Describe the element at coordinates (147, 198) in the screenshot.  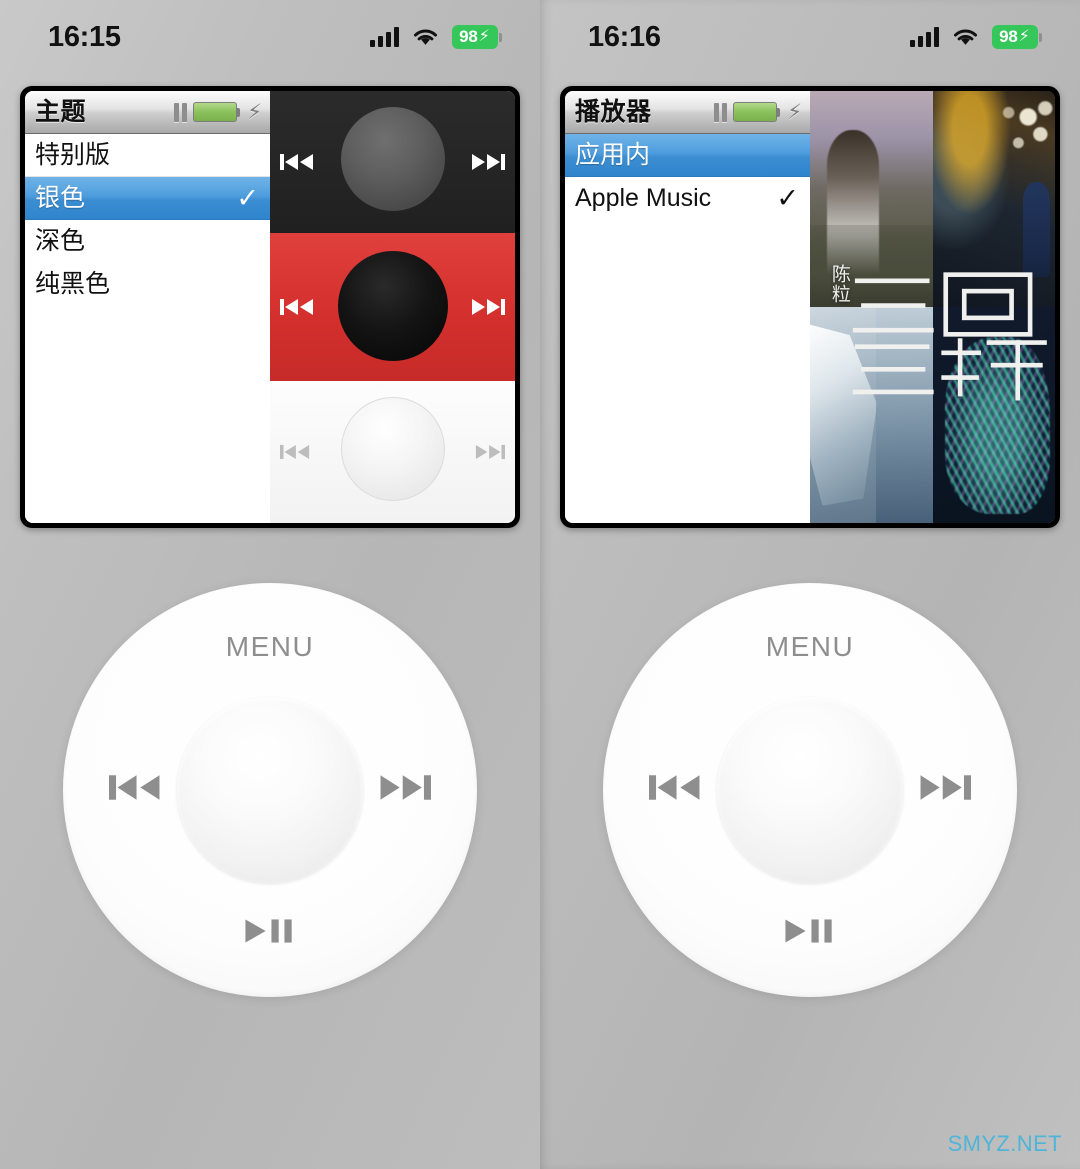
I see `menu-item-1: 银色 ✓` at that location.